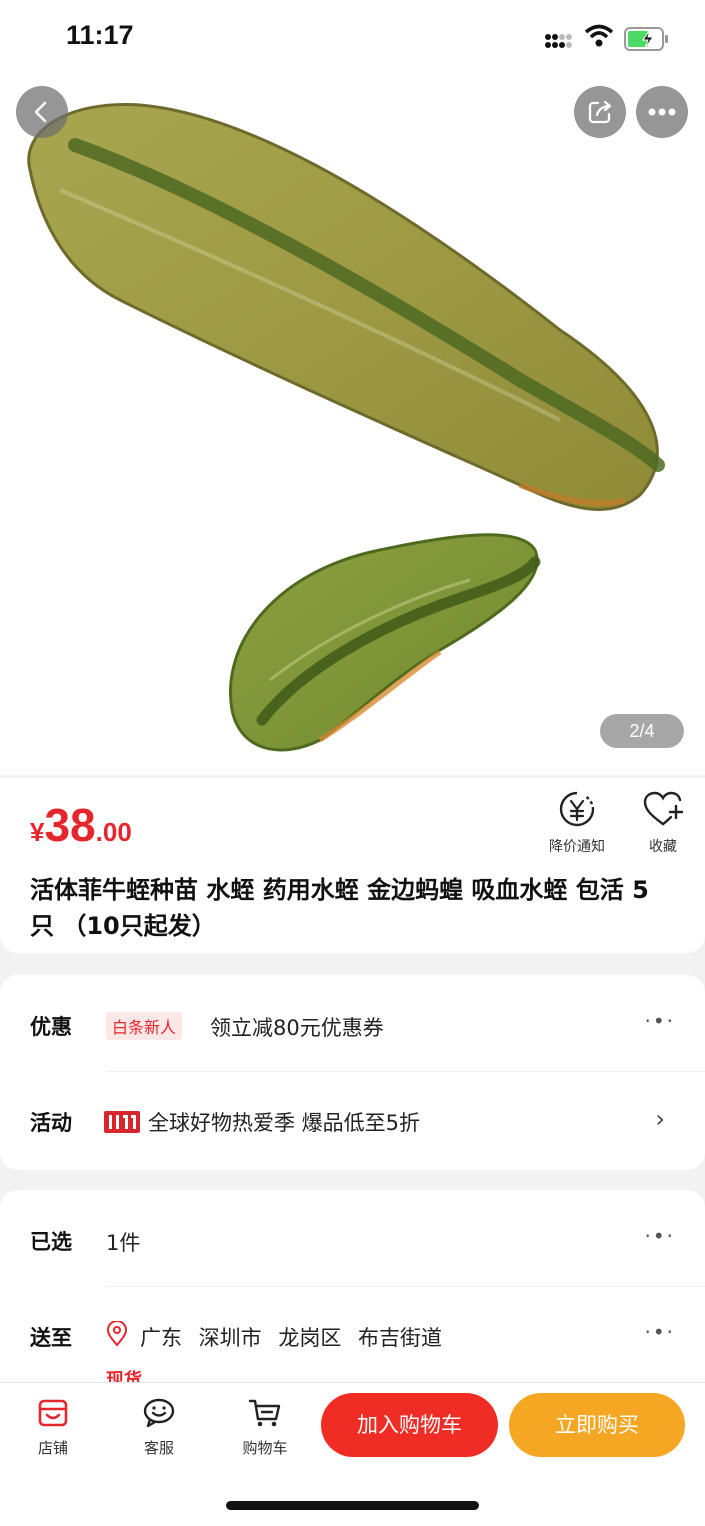 The height and width of the screenshot is (1526, 705). What do you see at coordinates (597, 1425) in the screenshot?
I see `buy-now-button: 立即购买` at bounding box center [597, 1425].